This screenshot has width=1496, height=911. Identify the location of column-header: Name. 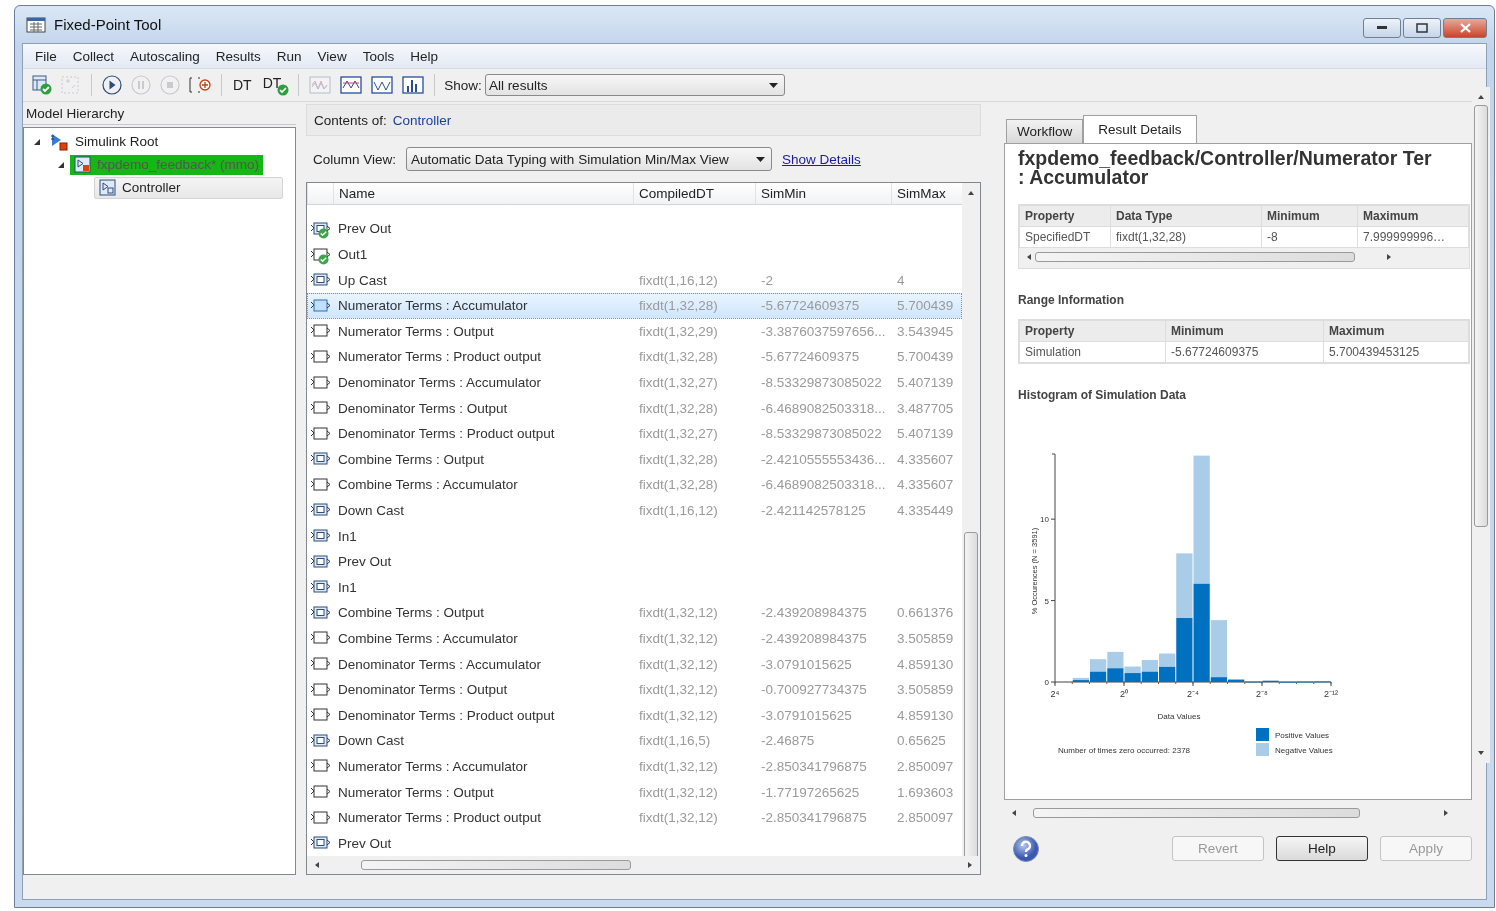
(483, 194).